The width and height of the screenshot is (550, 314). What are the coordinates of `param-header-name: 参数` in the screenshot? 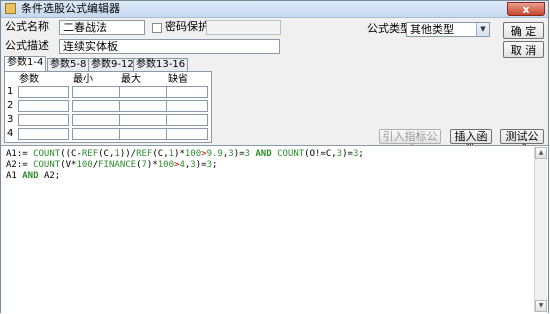 It's located at (29, 79).